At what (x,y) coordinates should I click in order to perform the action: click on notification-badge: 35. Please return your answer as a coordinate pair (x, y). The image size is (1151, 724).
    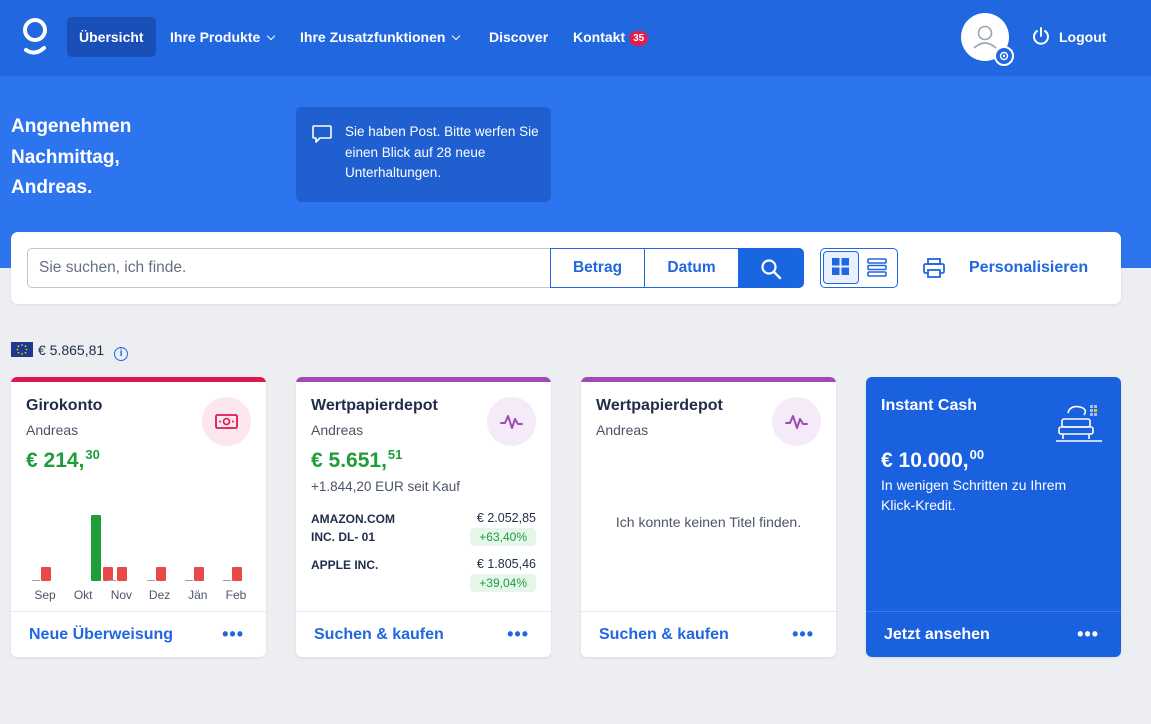
    Looking at the image, I should click on (639, 38).